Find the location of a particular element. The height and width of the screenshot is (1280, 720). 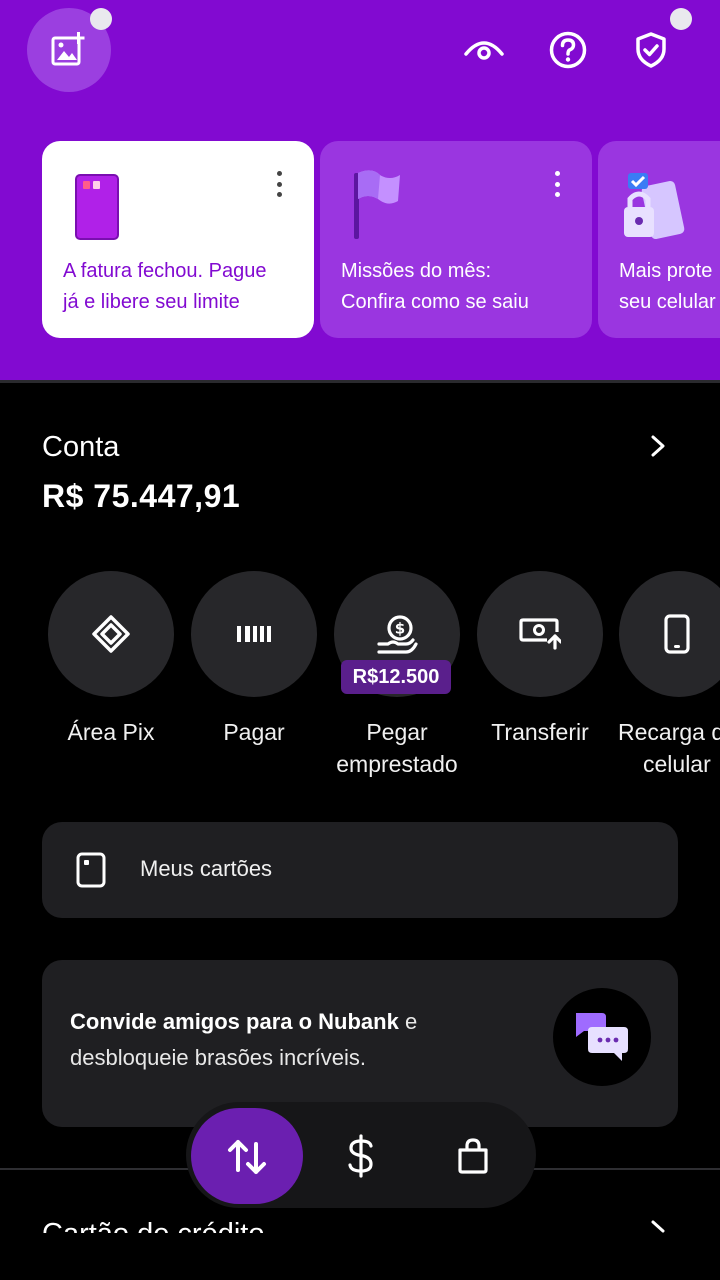

nav-shopping is located at coordinates (473, 1156).